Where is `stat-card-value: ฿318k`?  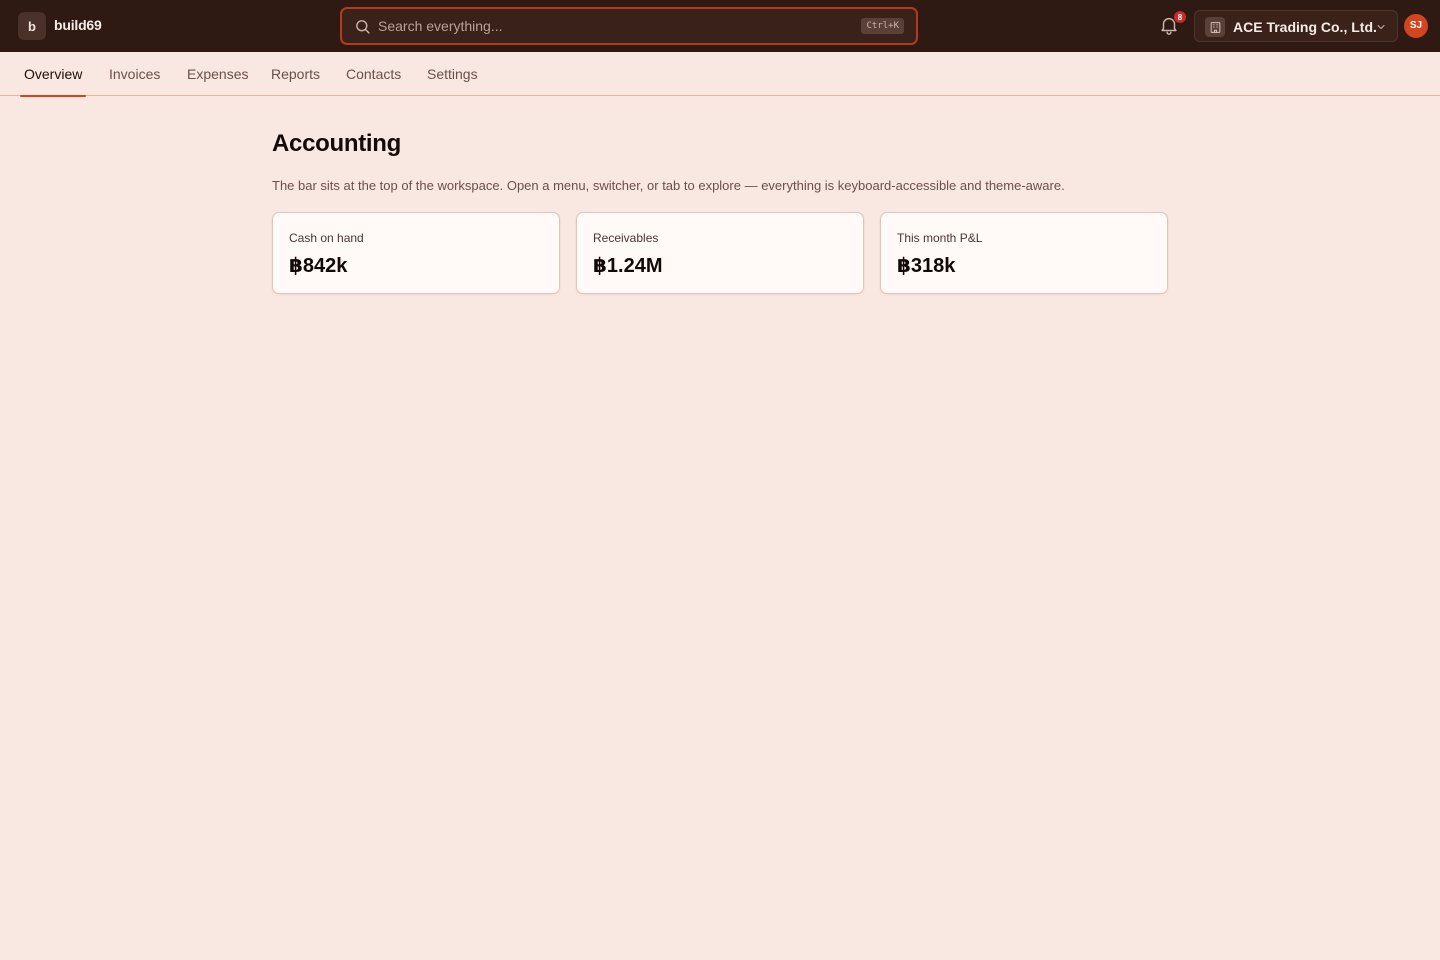
stat-card-value: ฿318k is located at coordinates (926, 266).